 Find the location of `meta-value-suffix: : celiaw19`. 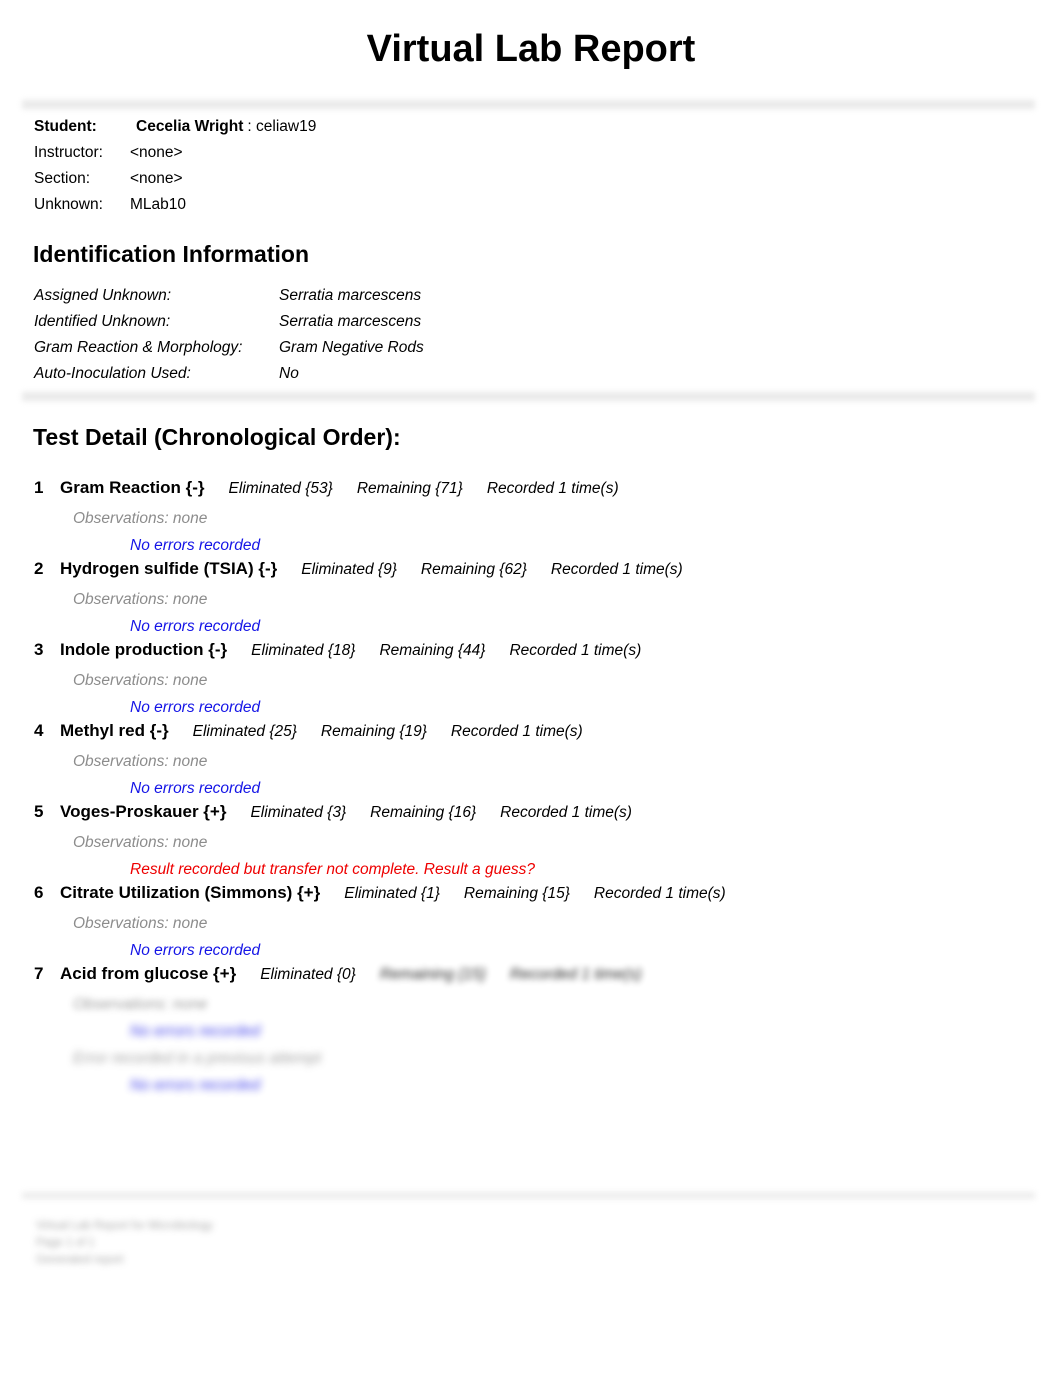

meta-value-suffix: : celiaw19 is located at coordinates (282, 126).